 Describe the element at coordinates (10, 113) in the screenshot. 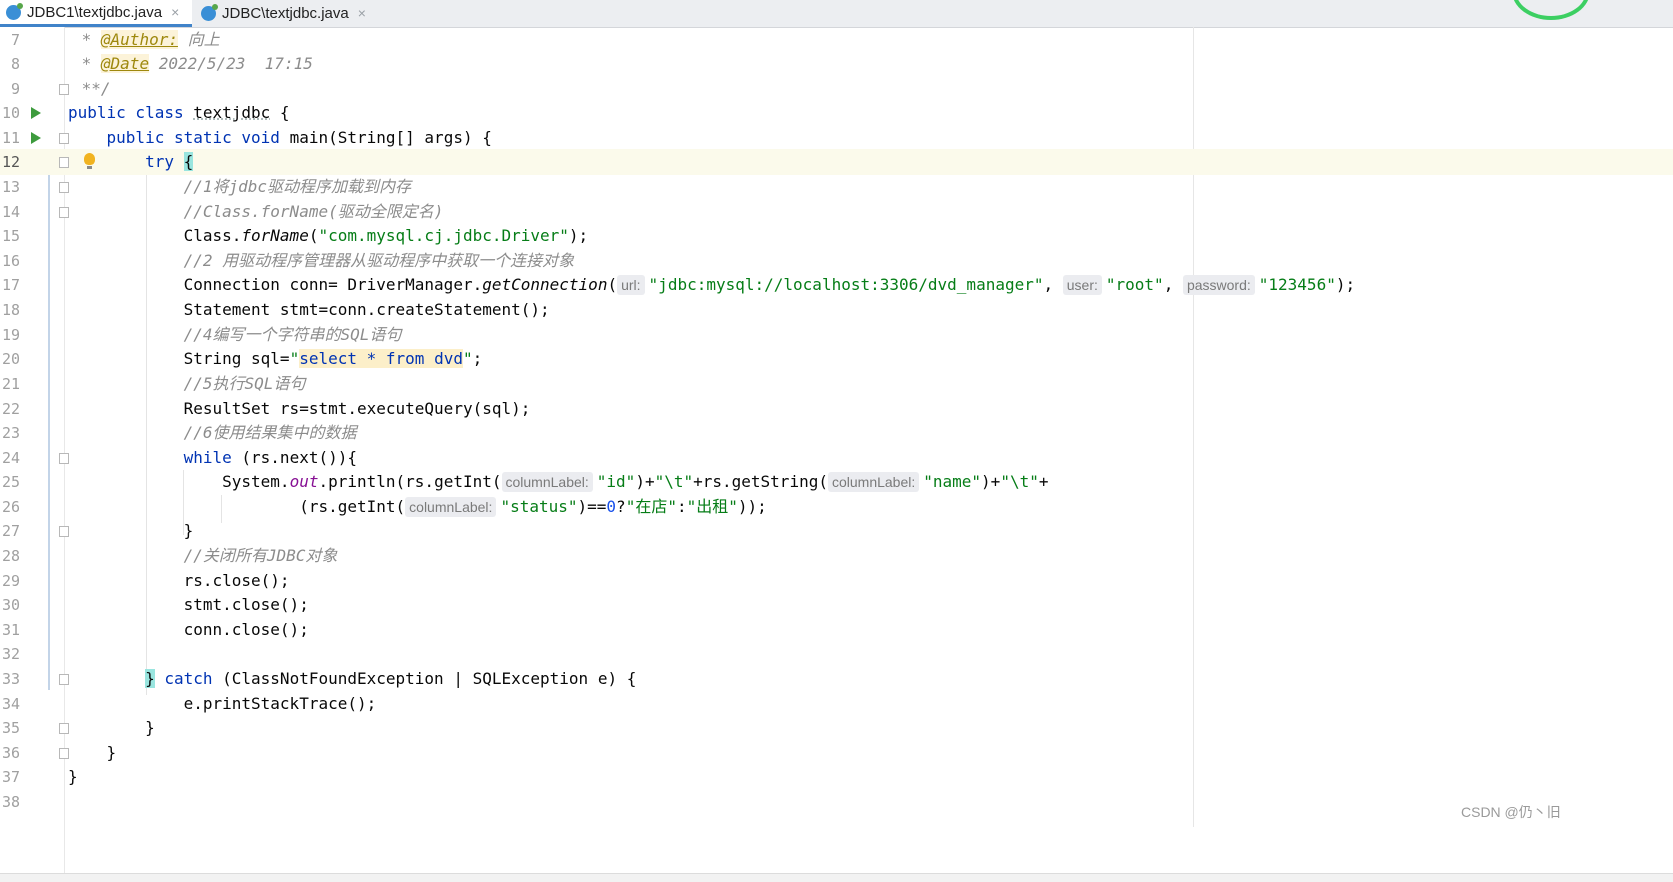

I see `line-number: 10` at that location.